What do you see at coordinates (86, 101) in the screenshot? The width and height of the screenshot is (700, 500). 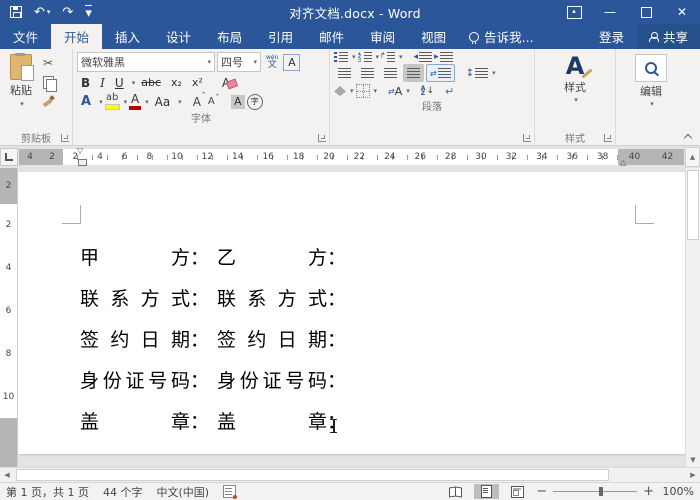 I see `text-effects-button: A` at bounding box center [86, 101].